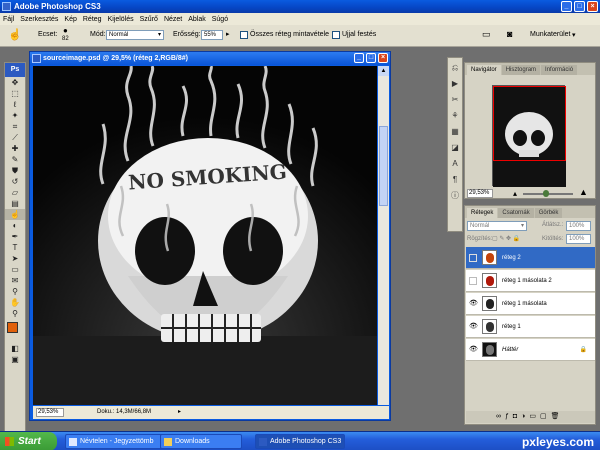  Describe the element at coordinates (480, 193) in the screenshot. I see `navigator-zoom-field: 29,53%` at that location.